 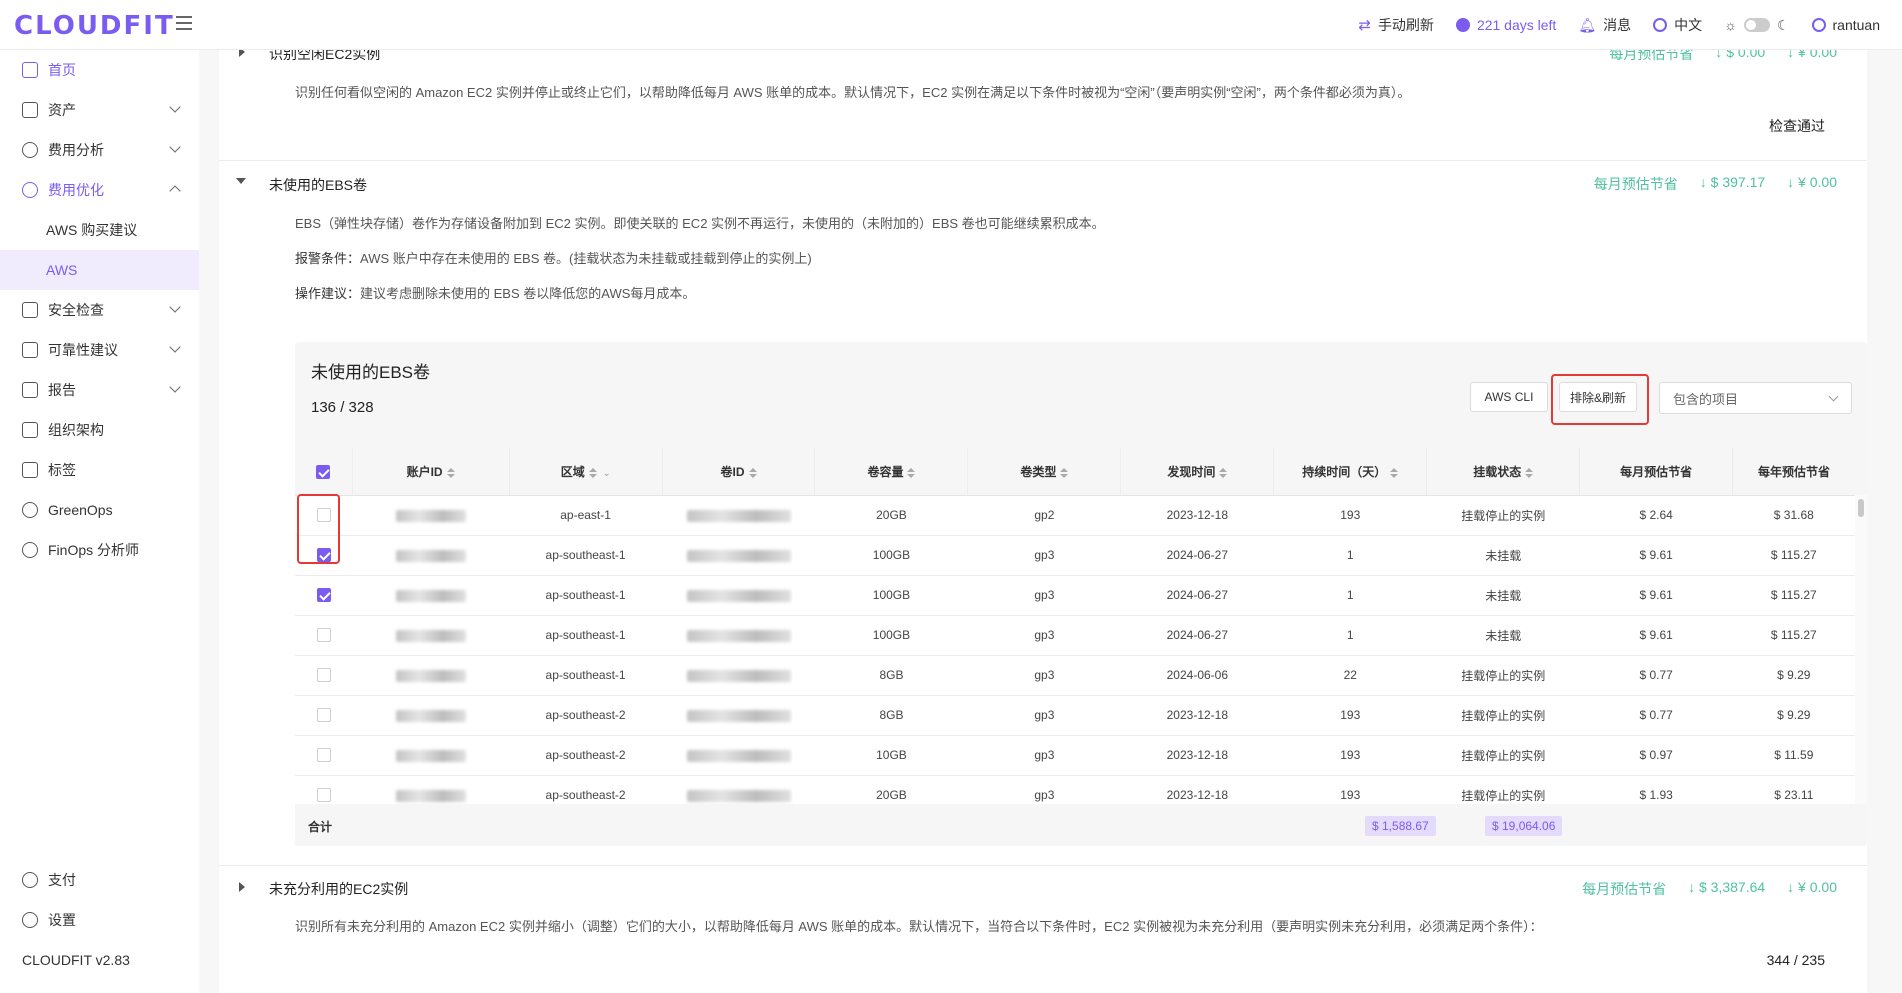 What do you see at coordinates (184, 23) in the screenshot?
I see `menu-toggle-icon` at bounding box center [184, 23].